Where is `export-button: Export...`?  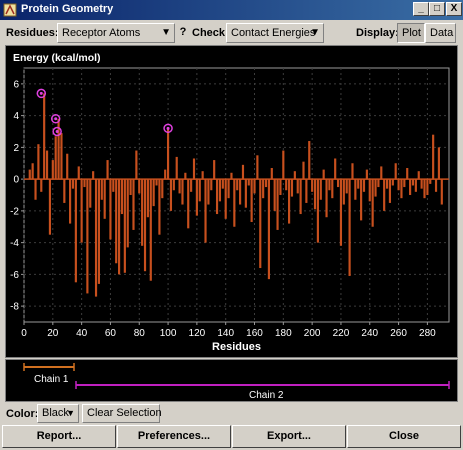
export-button: Export... is located at coordinates (289, 436).